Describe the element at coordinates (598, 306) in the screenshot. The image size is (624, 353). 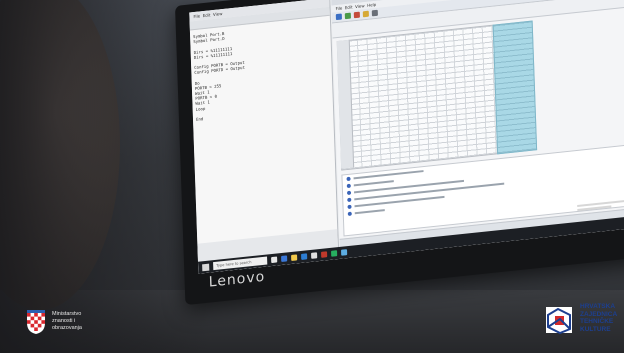
I see `hztk-line-1: HRVATSKA` at that location.